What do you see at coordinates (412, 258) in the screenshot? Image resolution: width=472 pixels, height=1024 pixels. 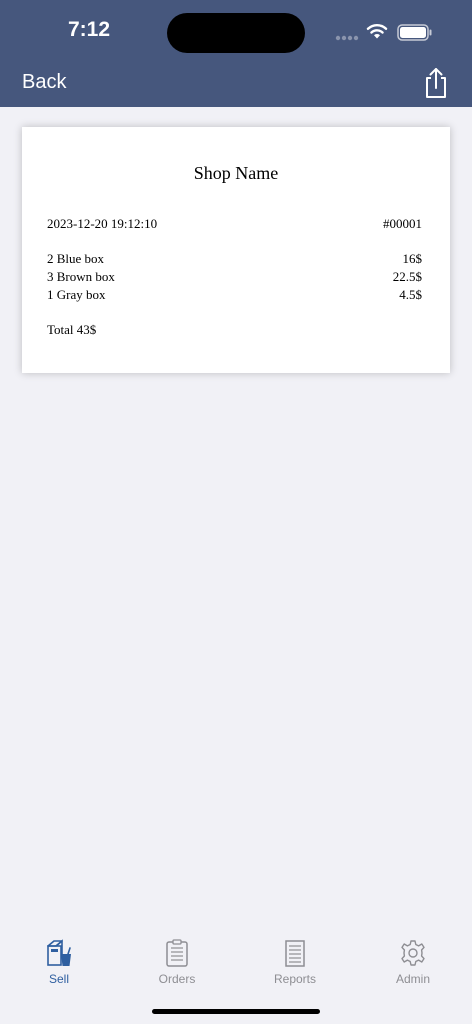 I see `line-item-price: 16$` at bounding box center [412, 258].